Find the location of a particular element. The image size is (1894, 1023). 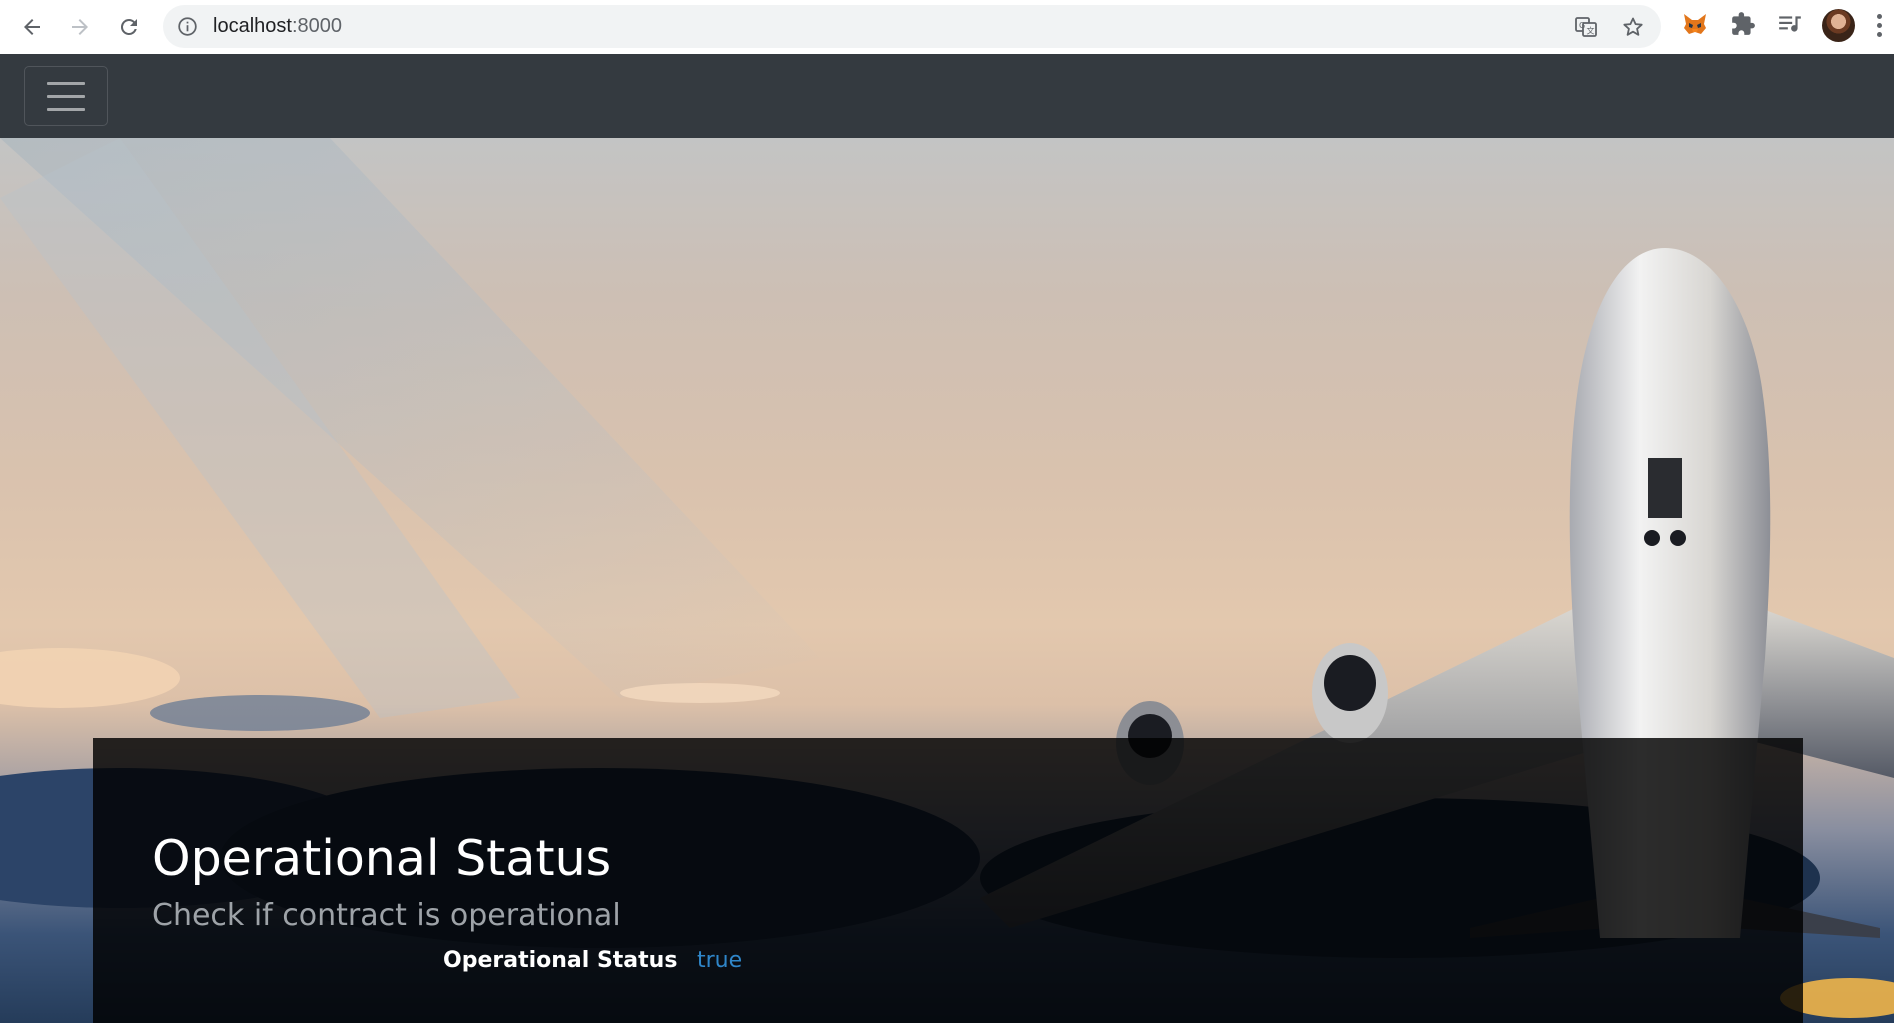

browser-toolbar: localhost:8000 G 文 is located at coordinates (947, 27).